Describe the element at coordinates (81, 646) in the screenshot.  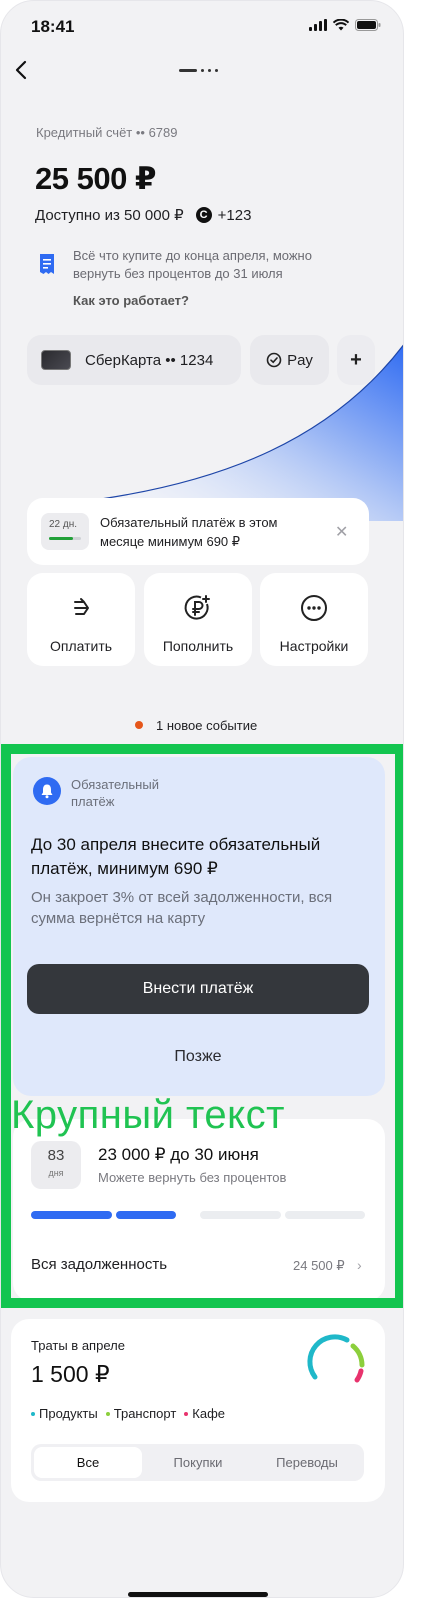
I see `action-pay-label: Оплатить` at that location.